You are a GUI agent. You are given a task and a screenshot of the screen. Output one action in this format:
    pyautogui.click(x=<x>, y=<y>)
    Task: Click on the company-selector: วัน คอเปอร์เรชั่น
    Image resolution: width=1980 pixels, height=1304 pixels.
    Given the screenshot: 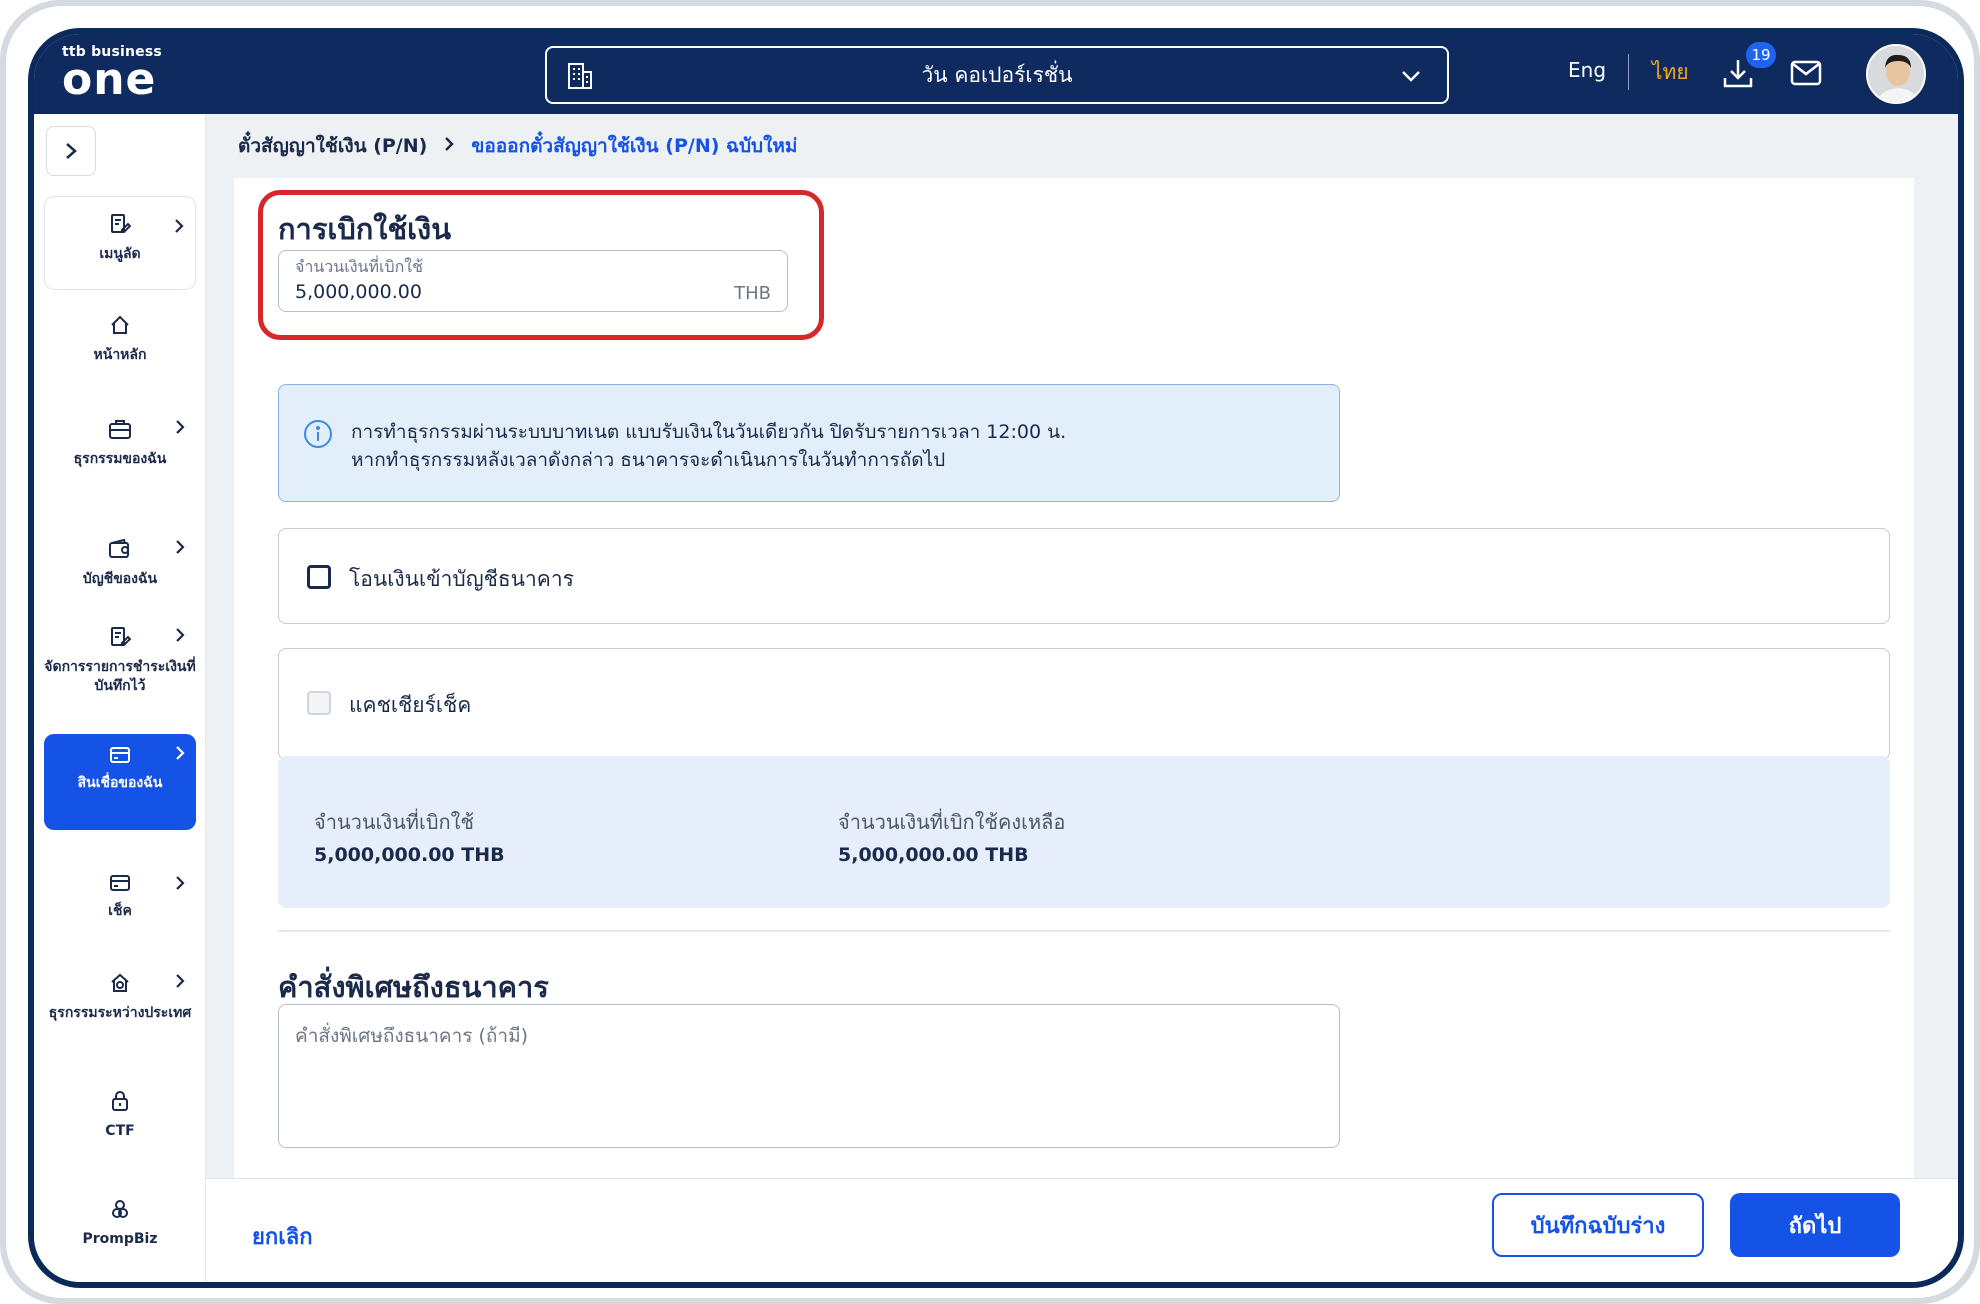 What is the action you would take?
    pyautogui.click(x=997, y=75)
    